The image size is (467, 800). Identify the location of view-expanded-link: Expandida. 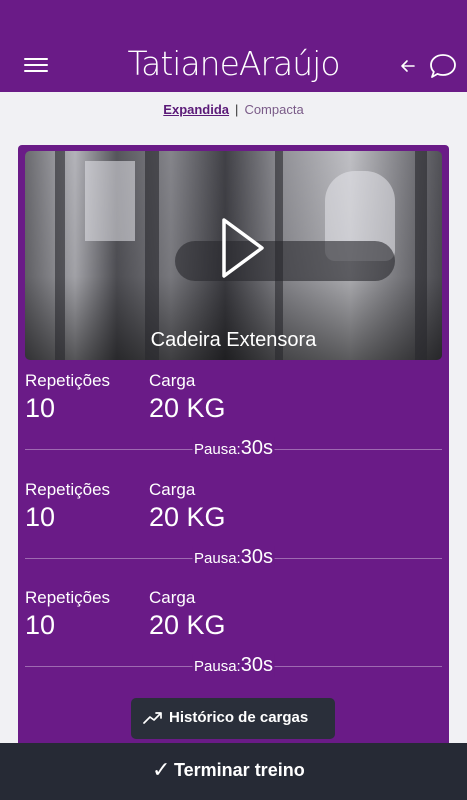
(196, 109).